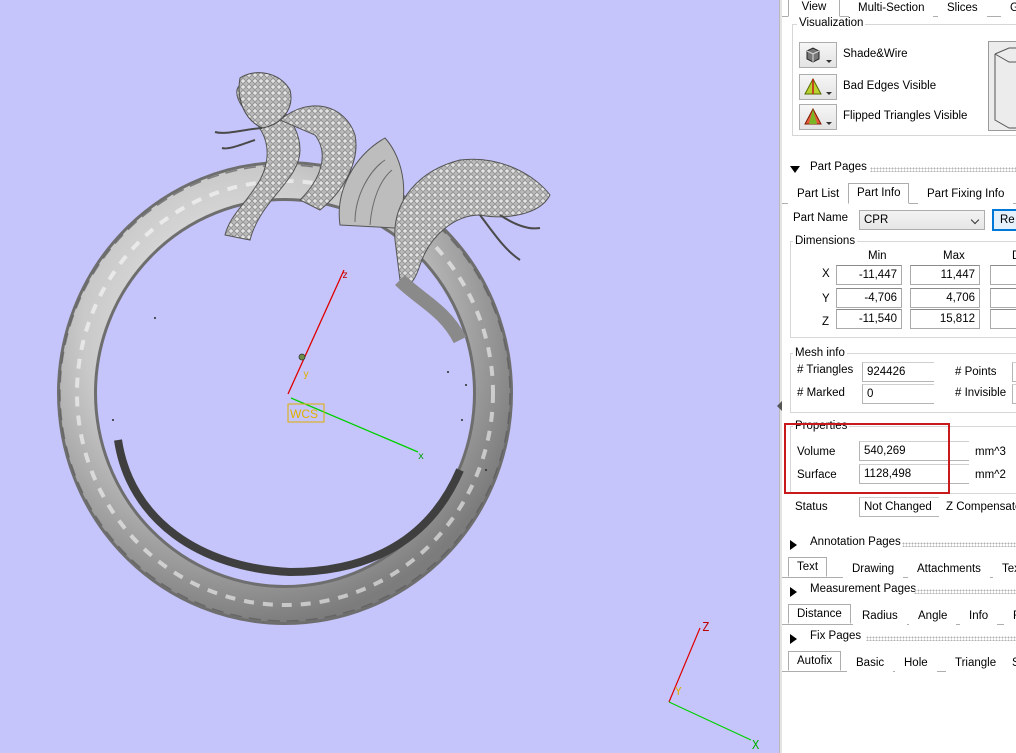 Image resolution: width=1016 pixels, height=753 pixels. I want to click on dim-y-delta, so click(1003, 298).